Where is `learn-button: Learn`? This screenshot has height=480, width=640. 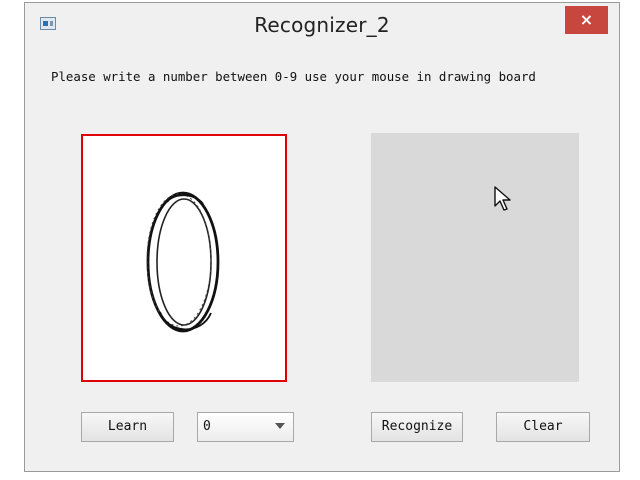
learn-button: Learn is located at coordinates (127, 427).